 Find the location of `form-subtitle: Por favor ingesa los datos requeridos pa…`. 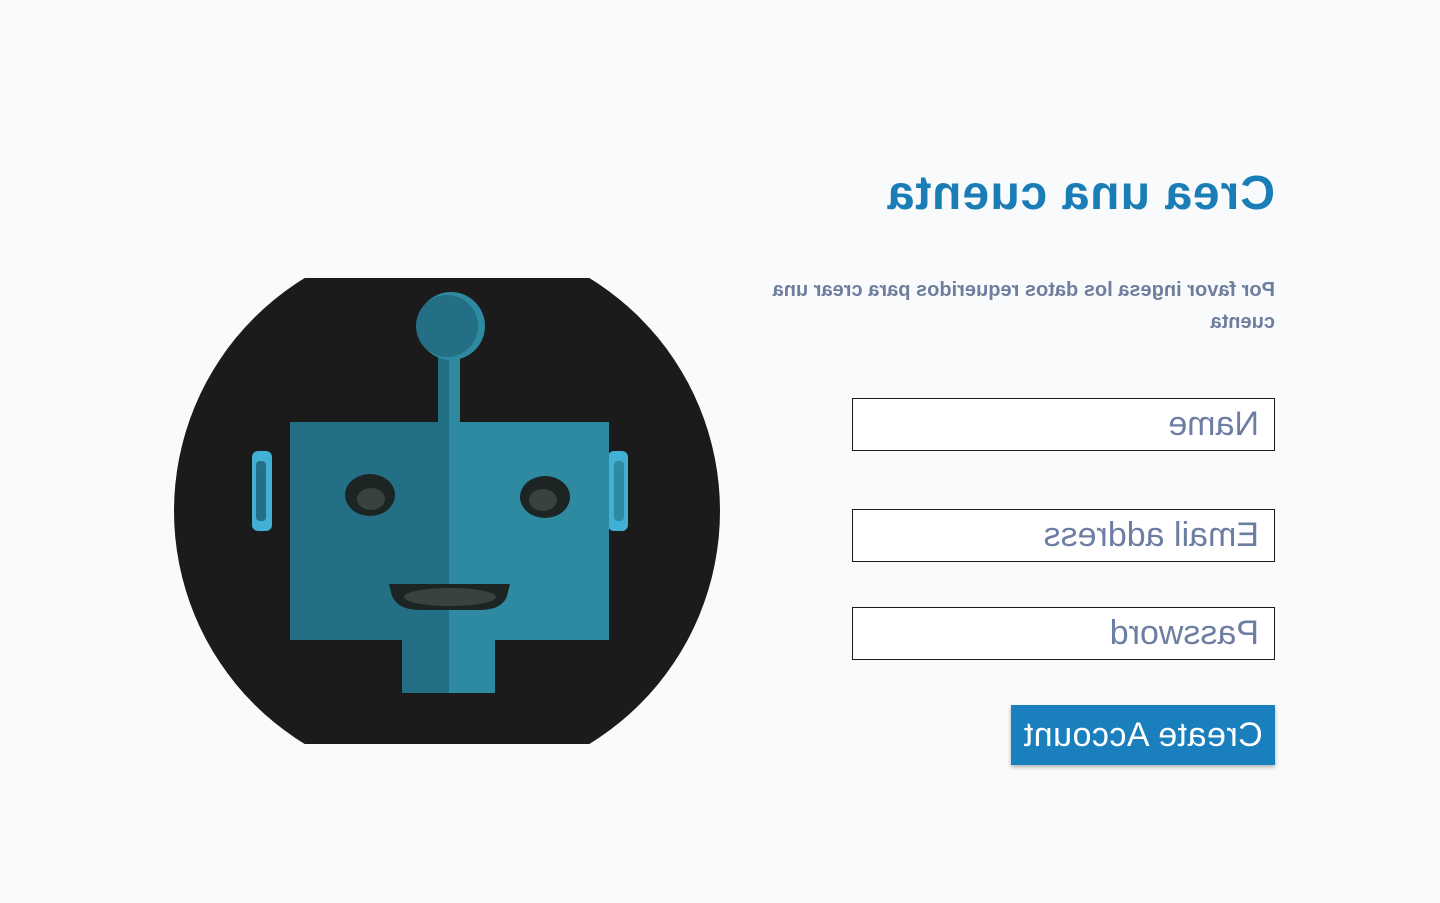

form-subtitle: Por favor ingesa los datos requeridos pa… is located at coordinates (1023, 306).